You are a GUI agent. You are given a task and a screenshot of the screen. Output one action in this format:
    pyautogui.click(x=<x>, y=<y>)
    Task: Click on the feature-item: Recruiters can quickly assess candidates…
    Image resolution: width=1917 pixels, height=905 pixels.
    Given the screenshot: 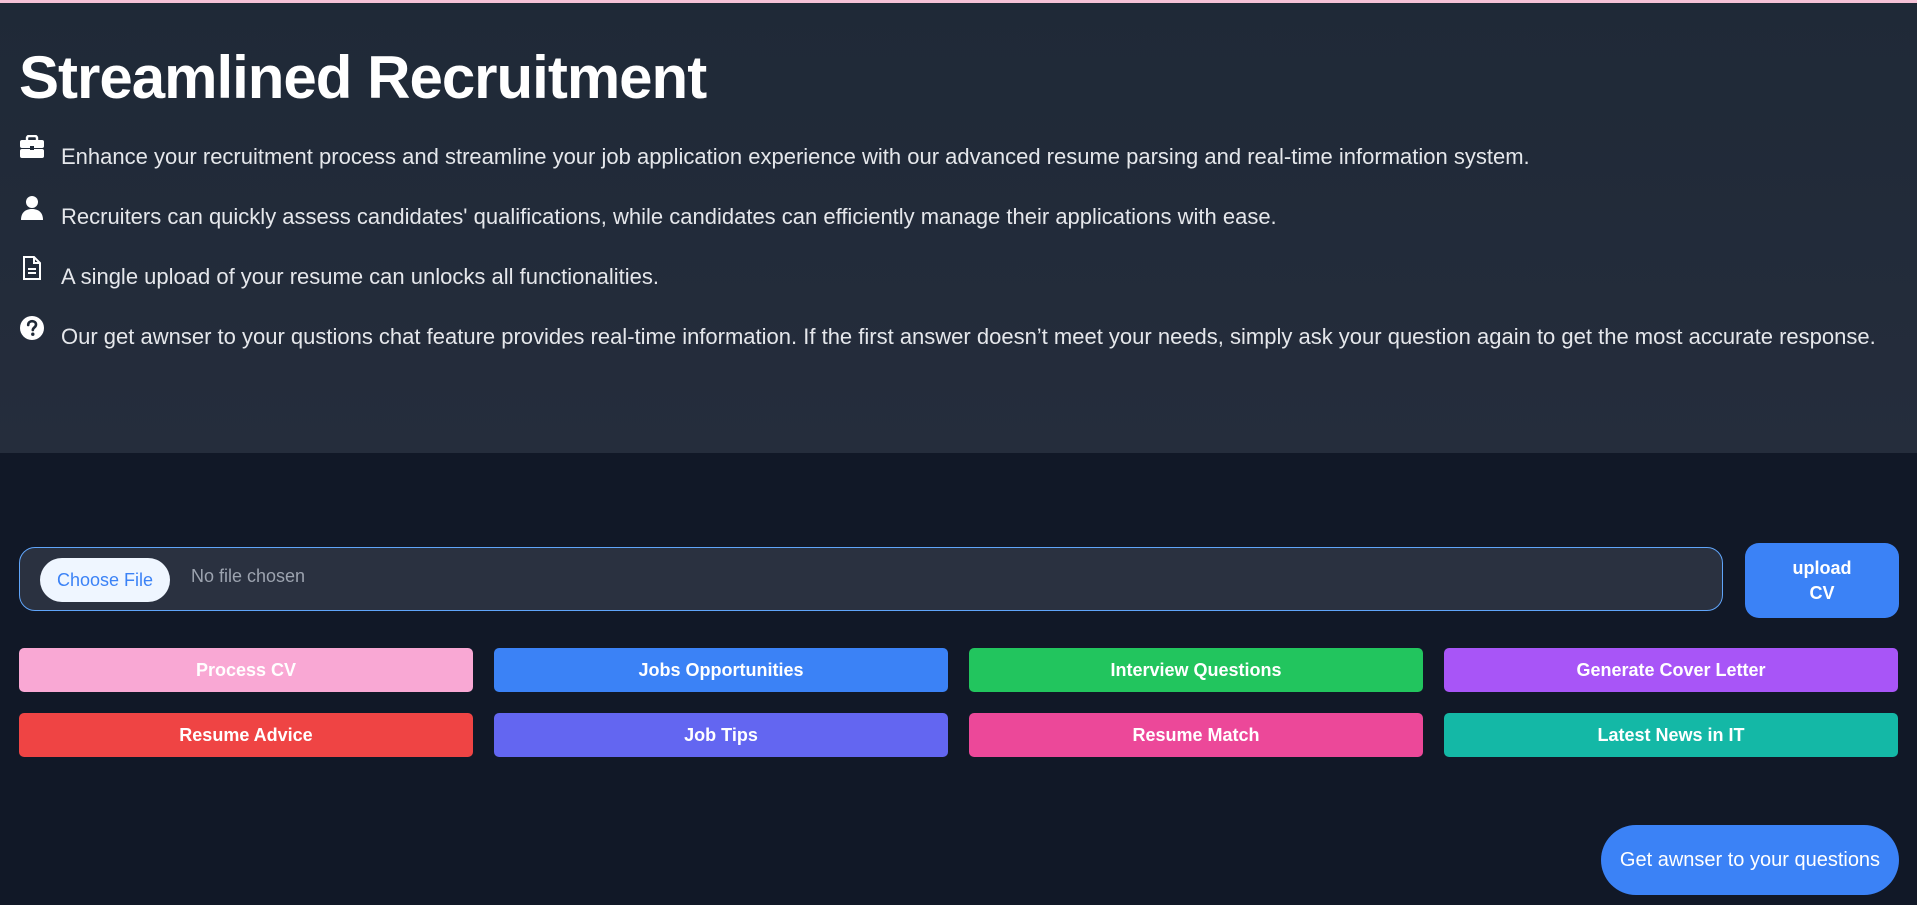 What is the action you would take?
    pyautogui.click(x=954, y=216)
    